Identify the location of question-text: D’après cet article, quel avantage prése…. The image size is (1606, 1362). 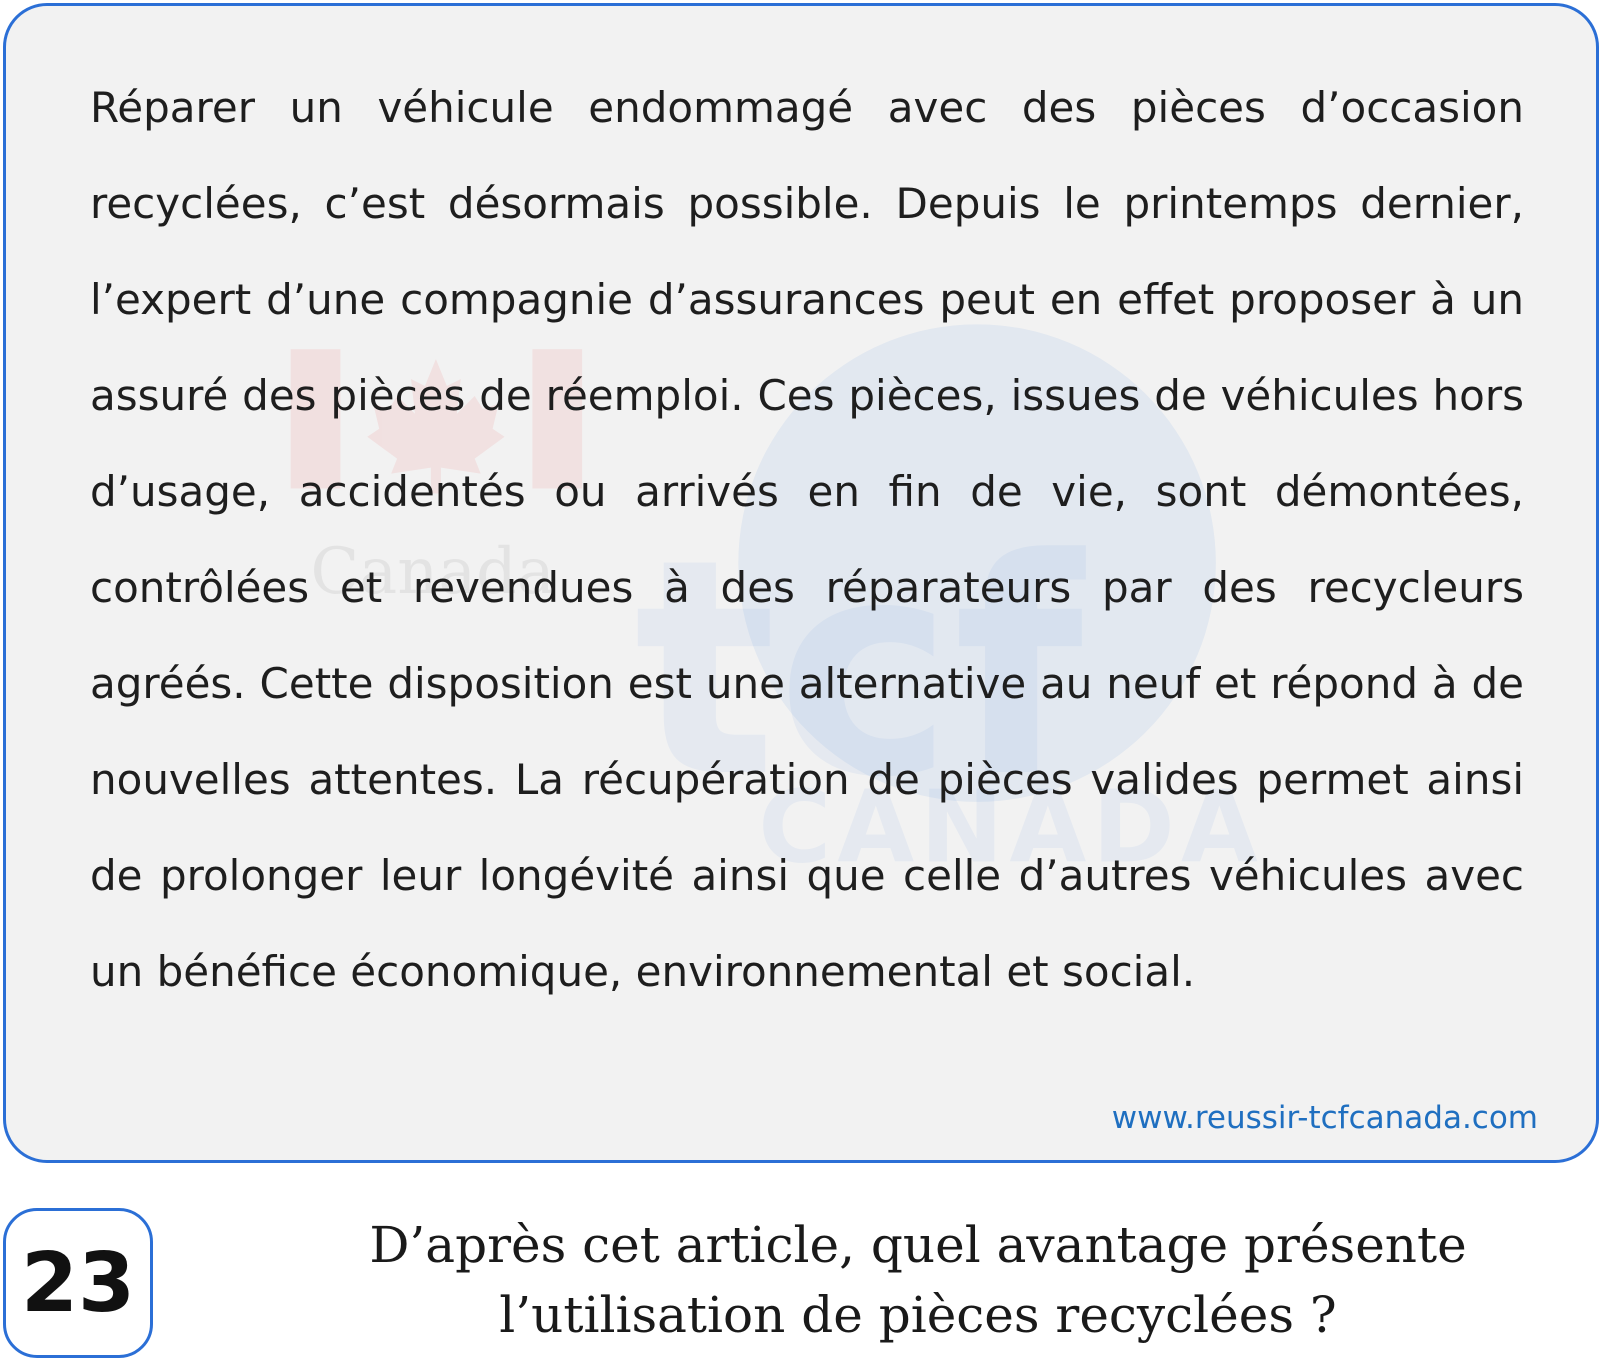
(918, 1280).